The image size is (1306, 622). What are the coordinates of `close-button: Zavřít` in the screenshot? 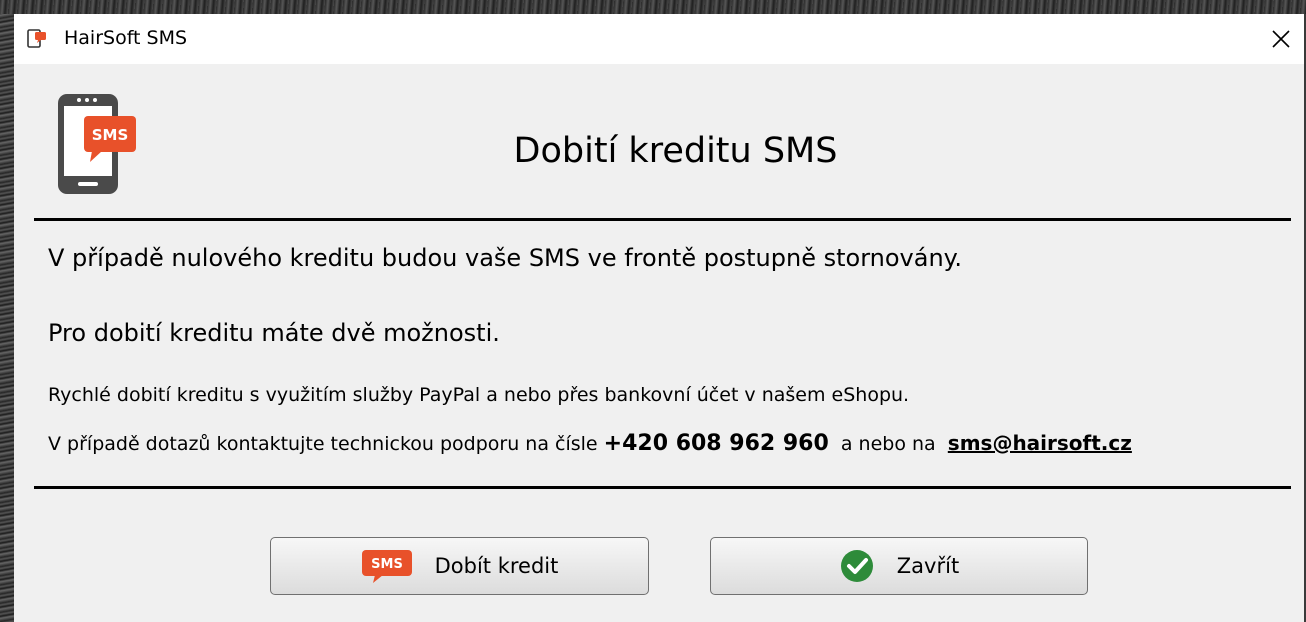 It's located at (899, 566).